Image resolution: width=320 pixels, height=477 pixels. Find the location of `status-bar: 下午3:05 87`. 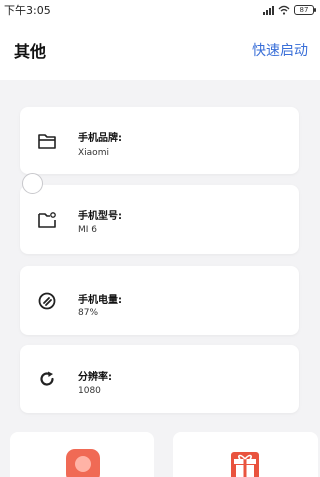

status-bar: 下午3:05 87 is located at coordinates (160, 10).